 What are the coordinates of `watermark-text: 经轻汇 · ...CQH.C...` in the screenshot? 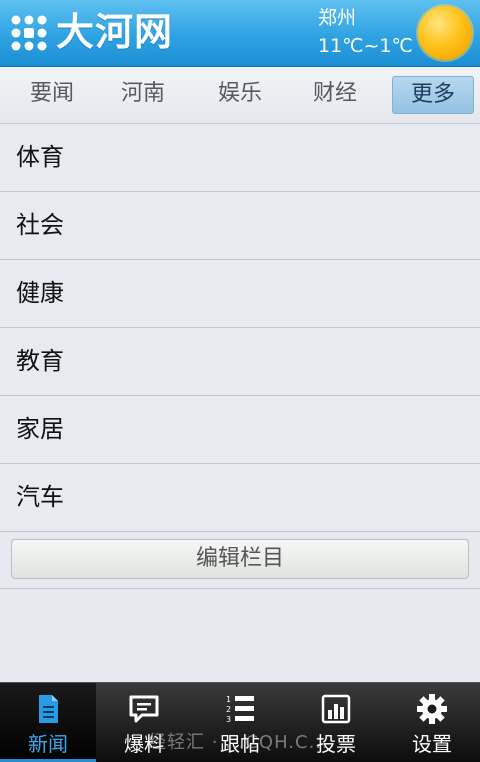 It's located at (238, 742).